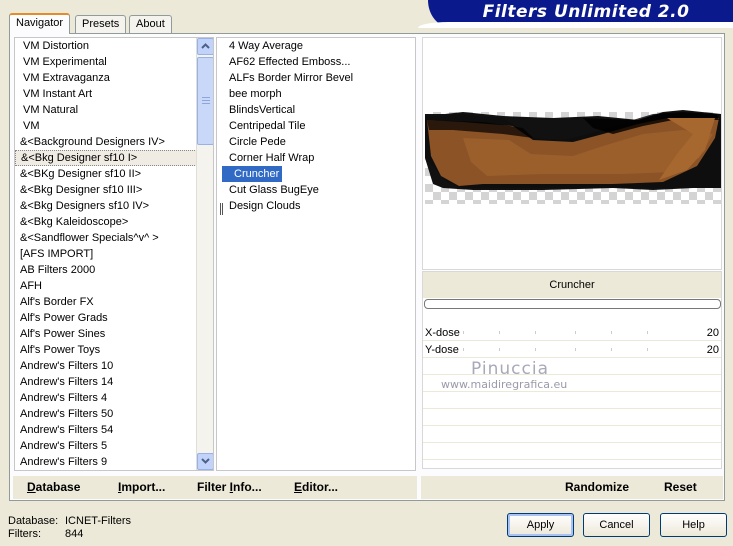 The height and width of the screenshot is (546, 733). I want to click on list-item: Andrew's Filters 14, so click(114, 382).